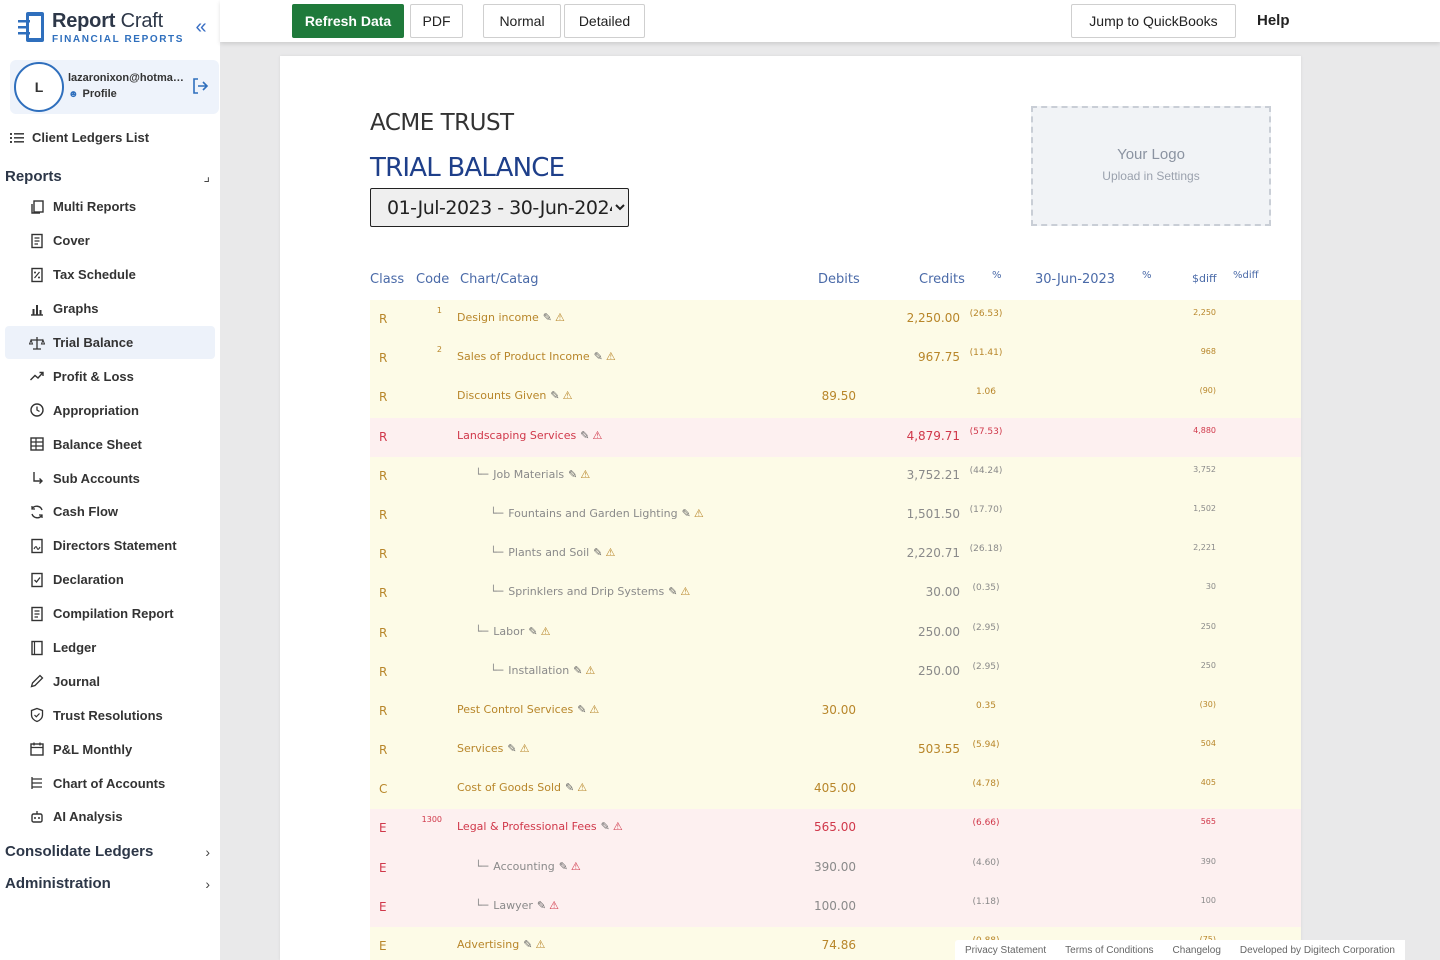 The image size is (1440, 960). I want to click on row-account-name: Cost of Goods Sold, so click(509, 787).